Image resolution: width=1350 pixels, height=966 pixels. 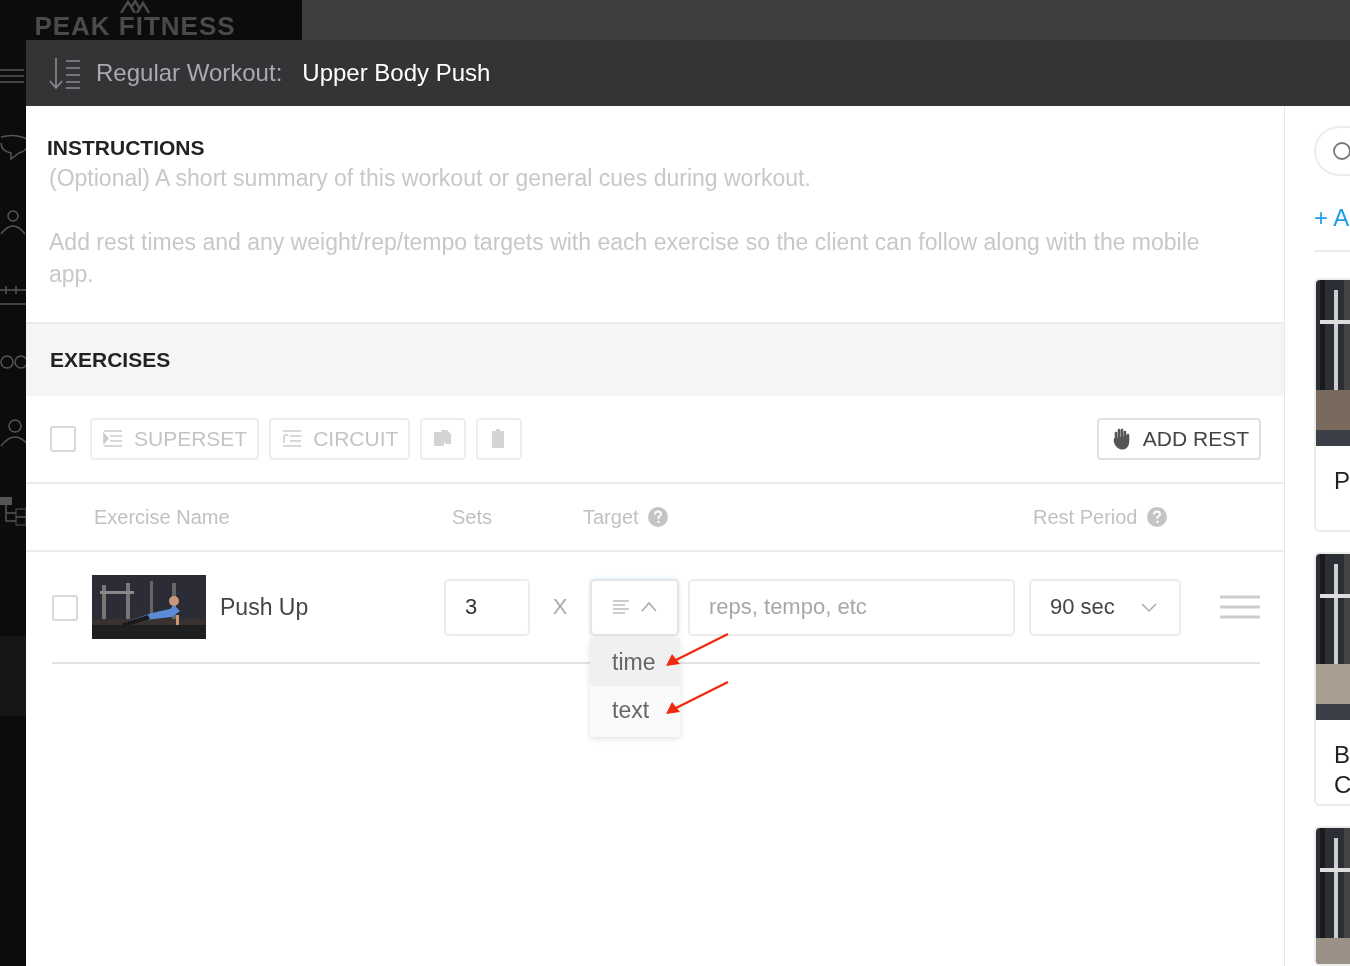 What do you see at coordinates (162, 517) in the screenshot?
I see `column-header: Exercise Name` at bounding box center [162, 517].